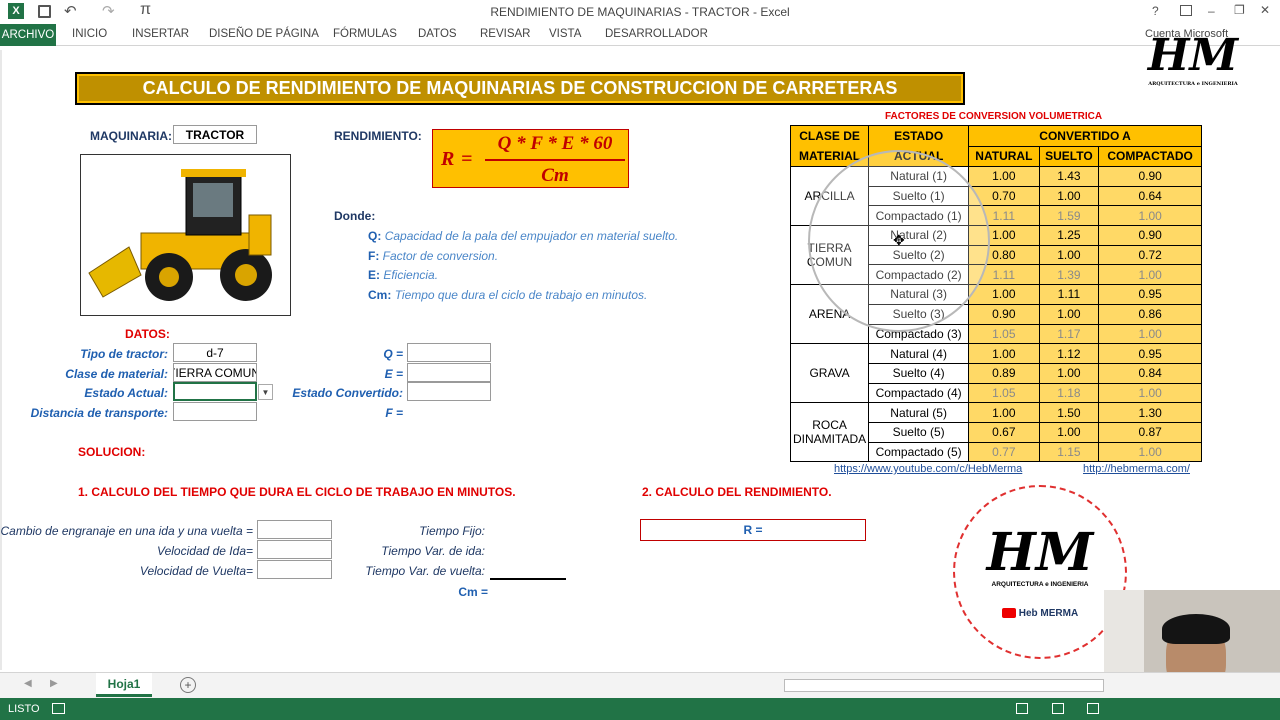 Image resolution: width=1280 pixels, height=720 pixels. Describe the element at coordinates (294, 549) in the screenshot. I see `vel-ida-input` at that location.